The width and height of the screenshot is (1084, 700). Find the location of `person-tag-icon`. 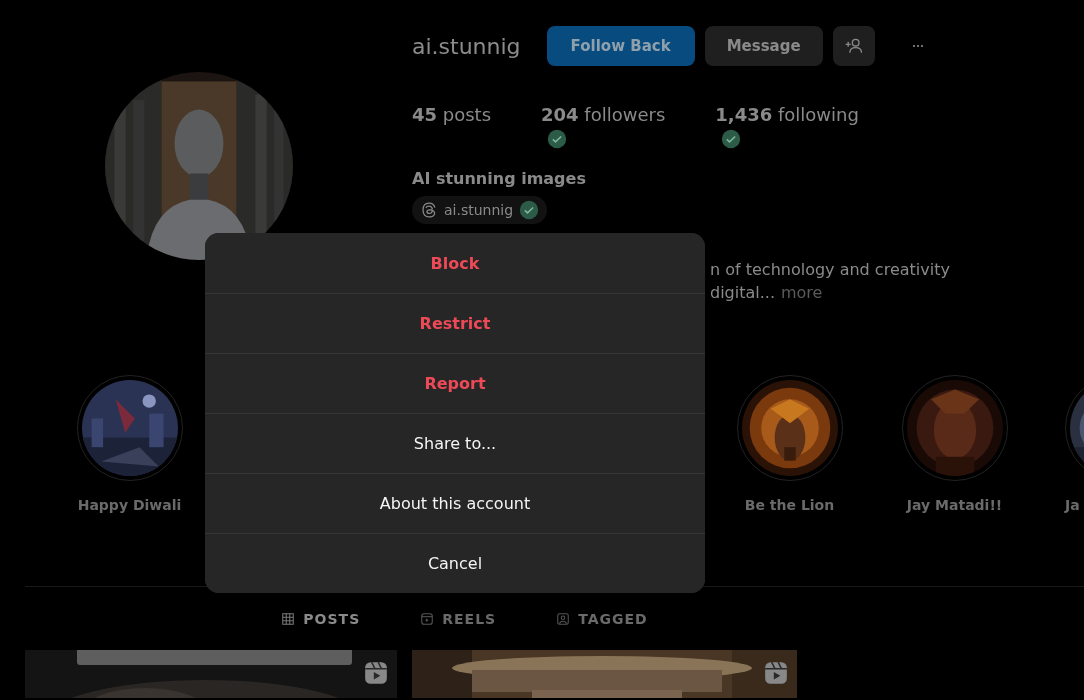

person-tag-icon is located at coordinates (563, 618).